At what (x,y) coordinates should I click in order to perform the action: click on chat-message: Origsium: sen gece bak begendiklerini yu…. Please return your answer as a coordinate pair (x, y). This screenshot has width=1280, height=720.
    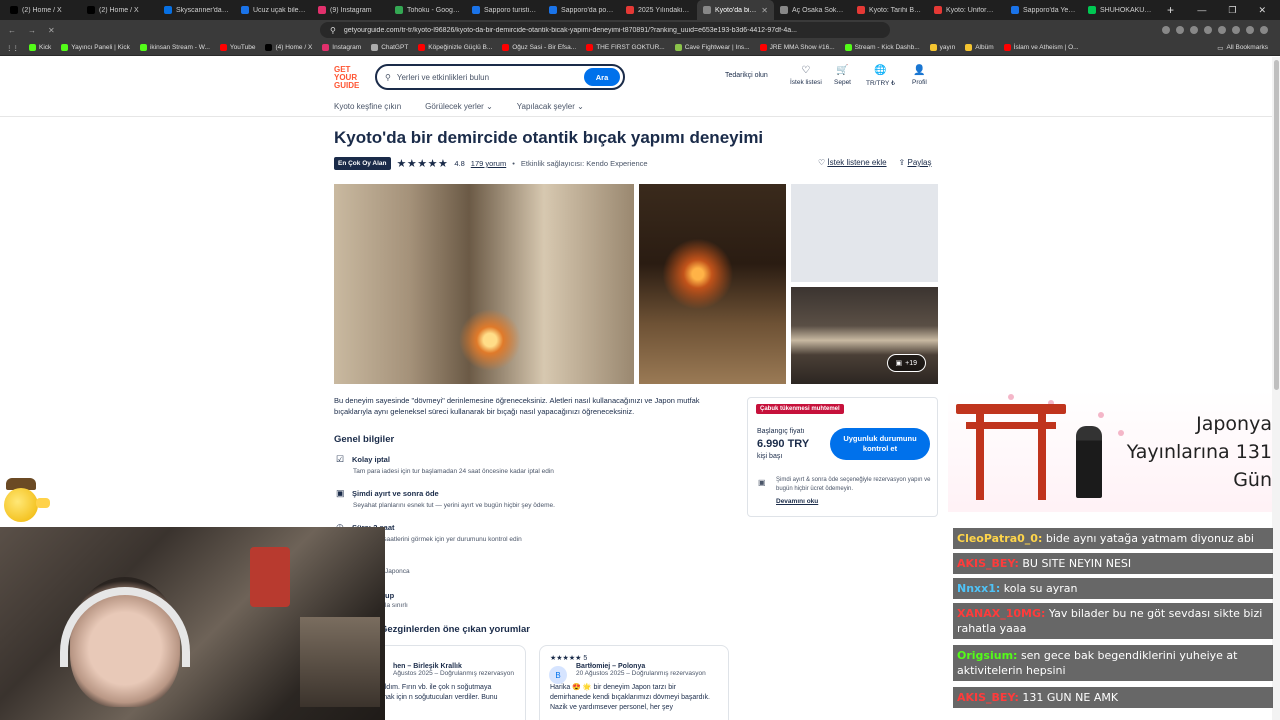
    Looking at the image, I should click on (1113, 663).